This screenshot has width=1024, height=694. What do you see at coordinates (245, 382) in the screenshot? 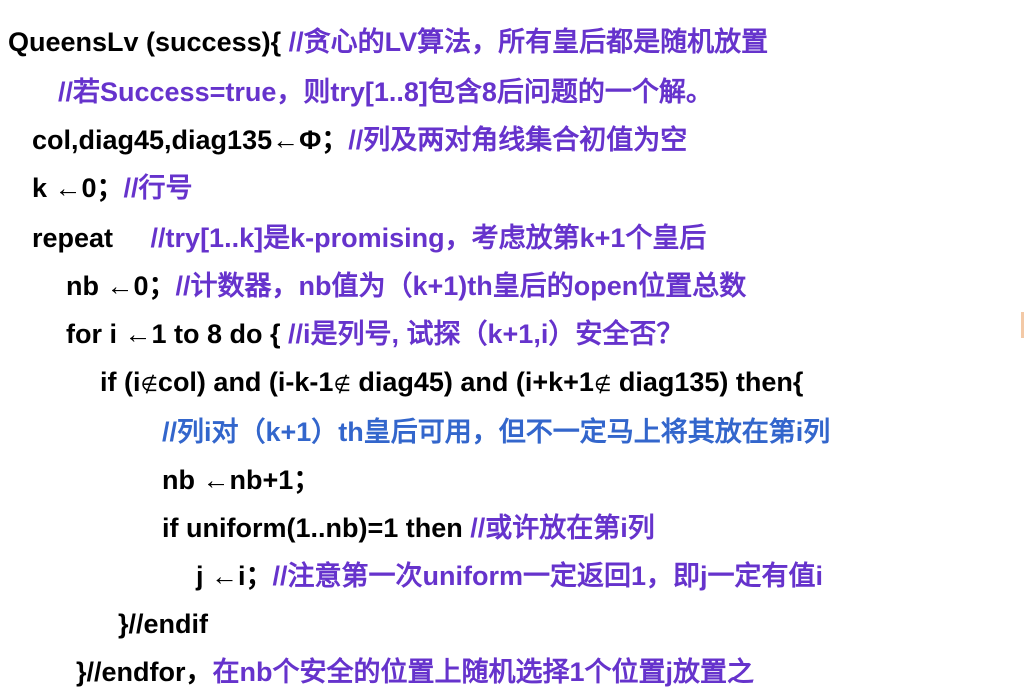
I see `code-text: col) and (i-k-1` at bounding box center [245, 382].